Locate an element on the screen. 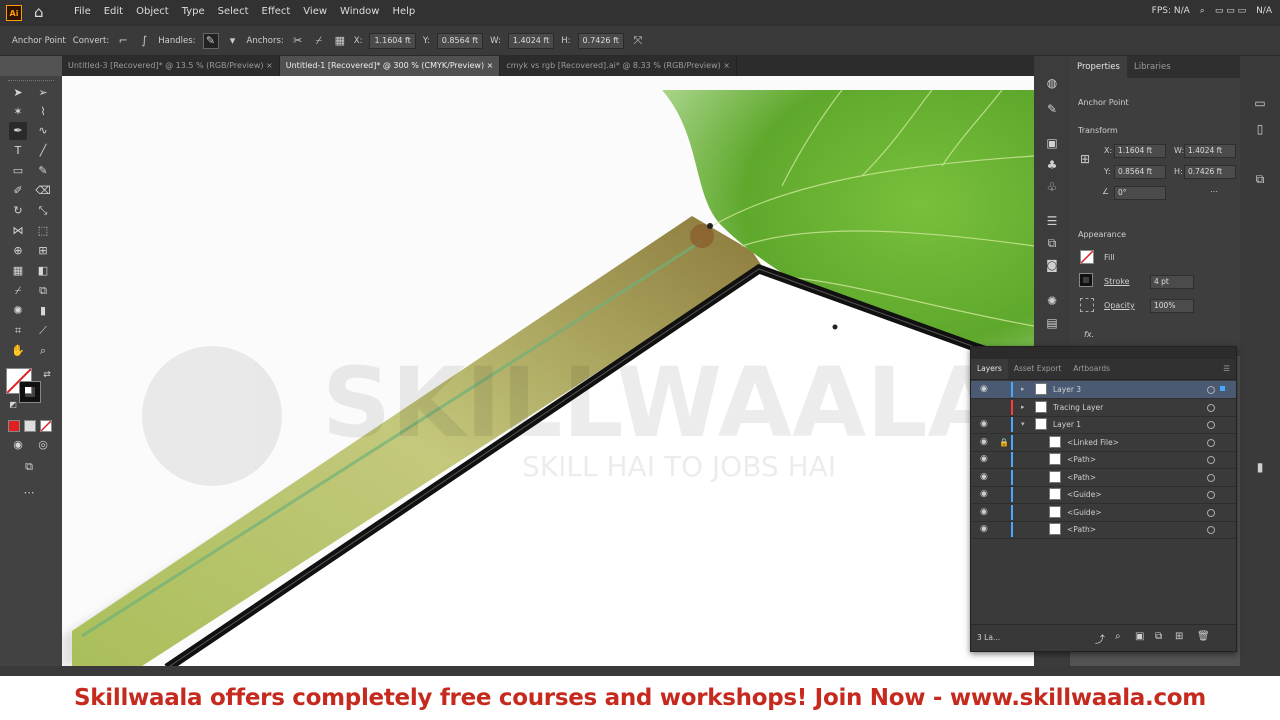 Image resolution: width=1280 pixels, height=720 pixels. hand-tool-icon: ✋ is located at coordinates (18, 351).